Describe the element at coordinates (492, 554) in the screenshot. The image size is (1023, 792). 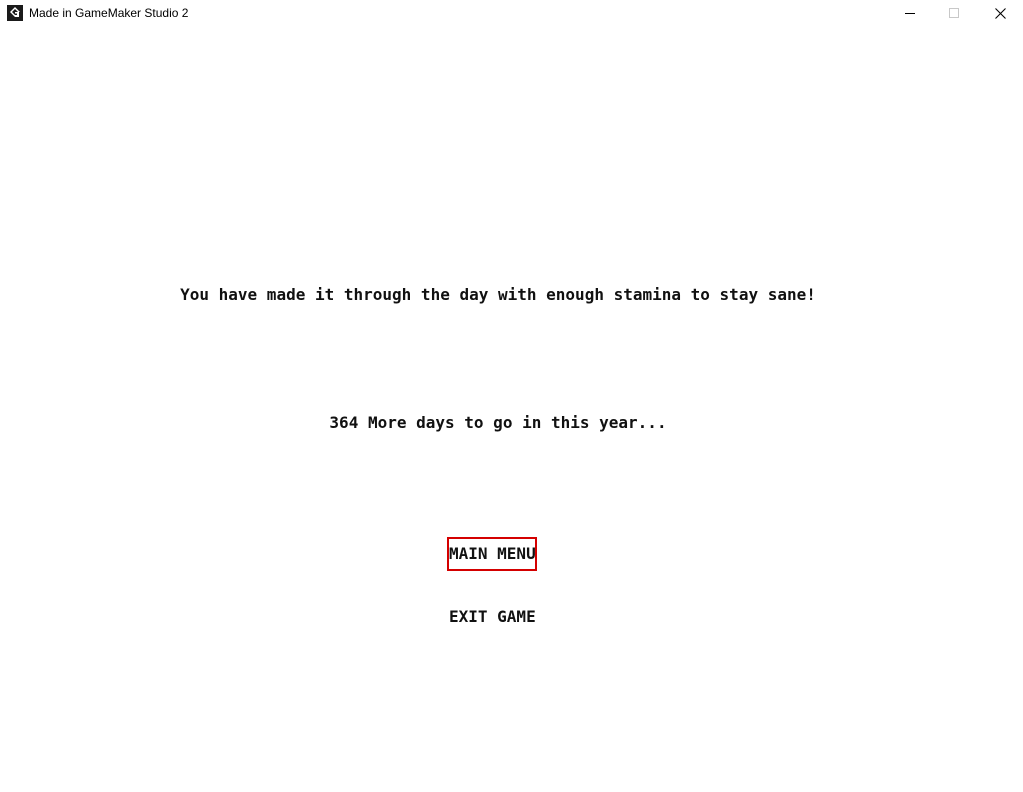
I see `main-menu-button: MAIN MENU` at that location.